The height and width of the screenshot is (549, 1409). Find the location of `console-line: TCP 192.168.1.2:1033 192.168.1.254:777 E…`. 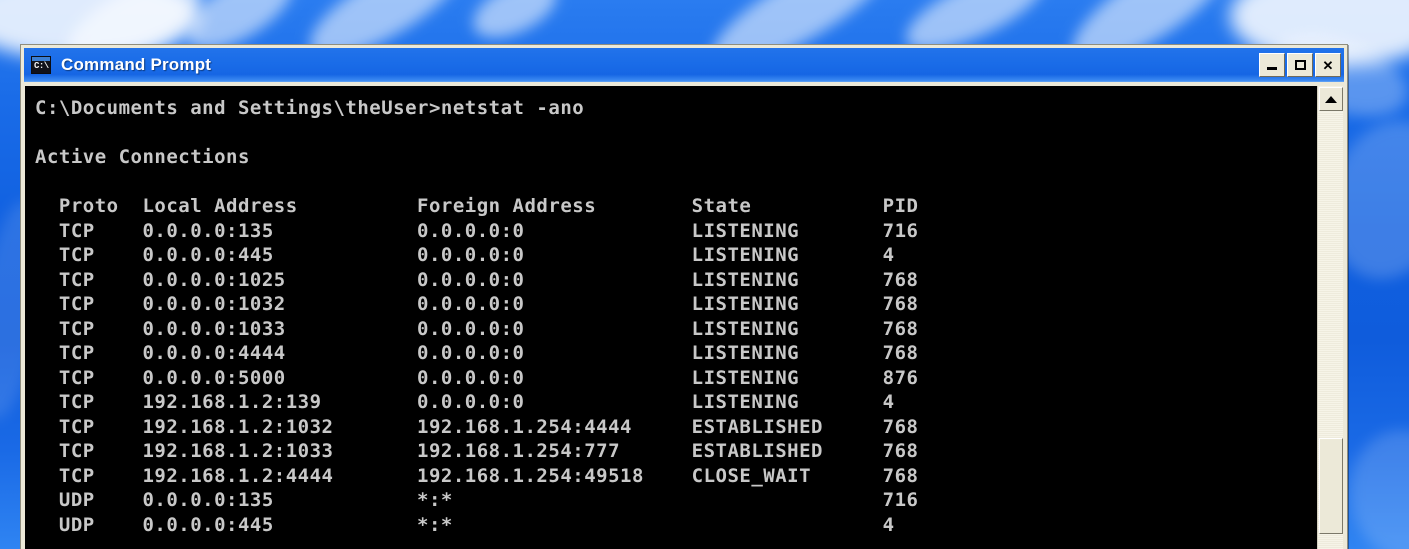

console-line: TCP 192.168.1.2:1033 192.168.1.254:777 E… is located at coordinates (477, 451).